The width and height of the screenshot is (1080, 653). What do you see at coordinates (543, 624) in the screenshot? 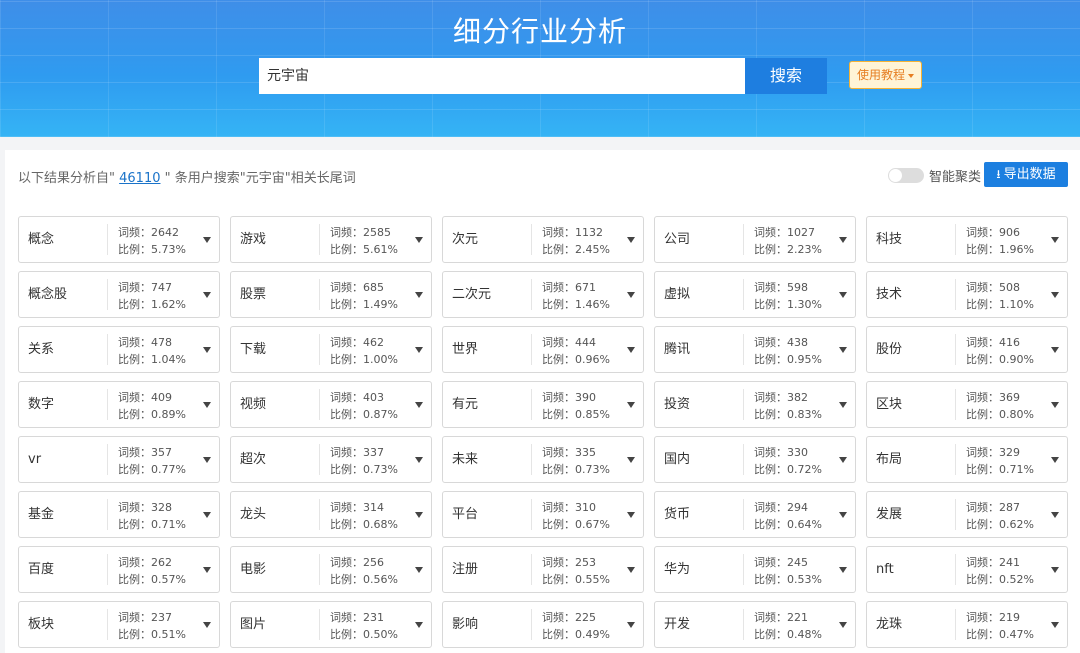
I see `keyword-card: 影响 词频：225 比例：0.49%` at bounding box center [543, 624].